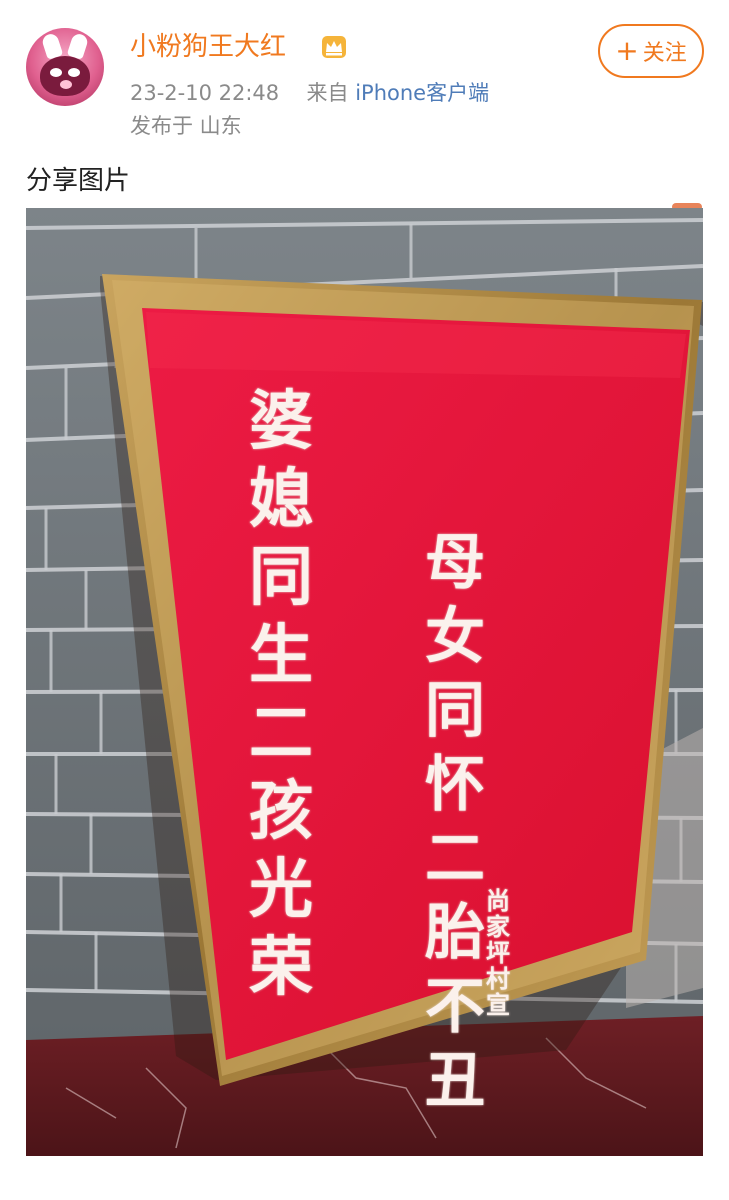 The image size is (729, 1200). Describe the element at coordinates (627, 50) in the screenshot. I see `plus-icon: +` at that location.